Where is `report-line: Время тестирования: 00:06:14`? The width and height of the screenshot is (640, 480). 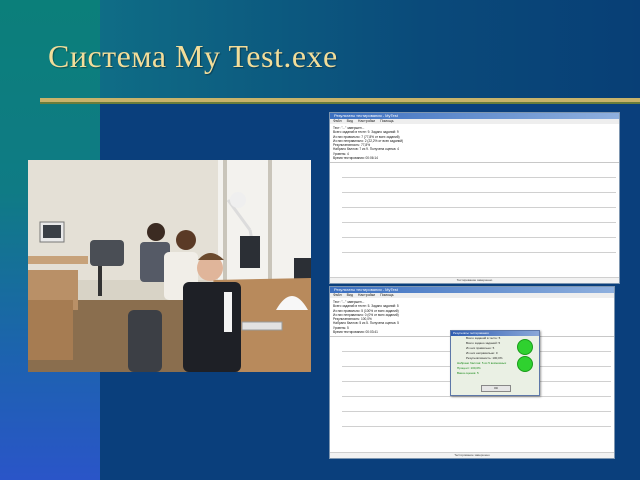
report-line: Время тестирования: 00:06:14 is located at coordinates (355, 158).